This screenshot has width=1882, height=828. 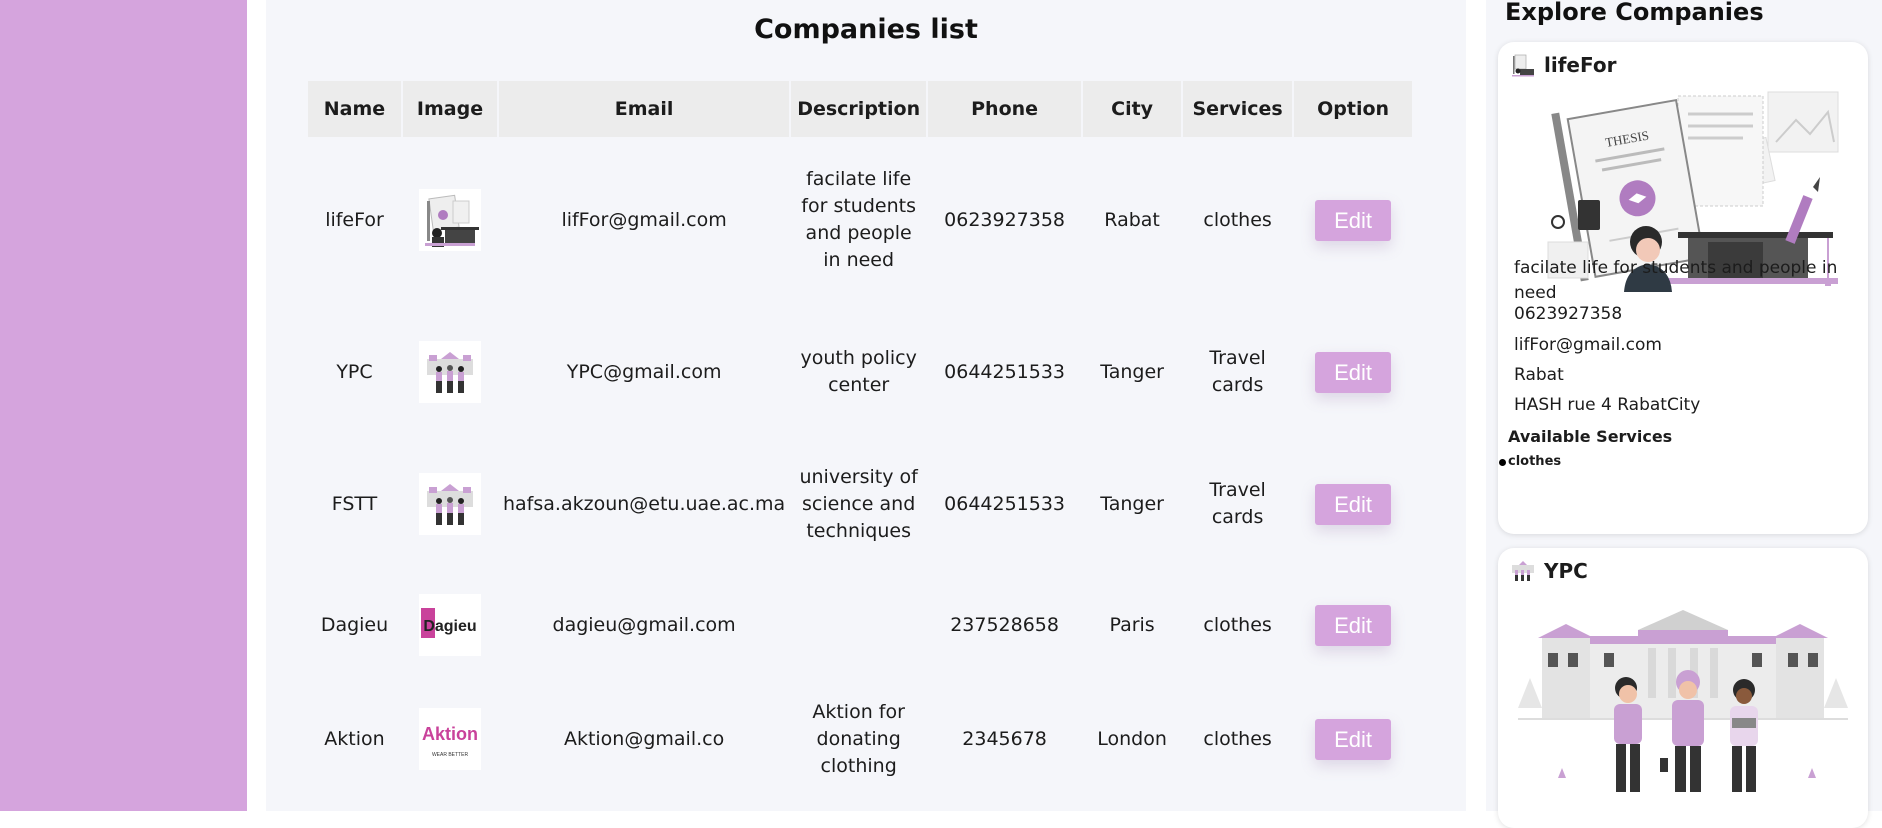 What do you see at coordinates (1588, 345) in the screenshot?
I see `card-email: lifFor@gmail.com` at bounding box center [1588, 345].